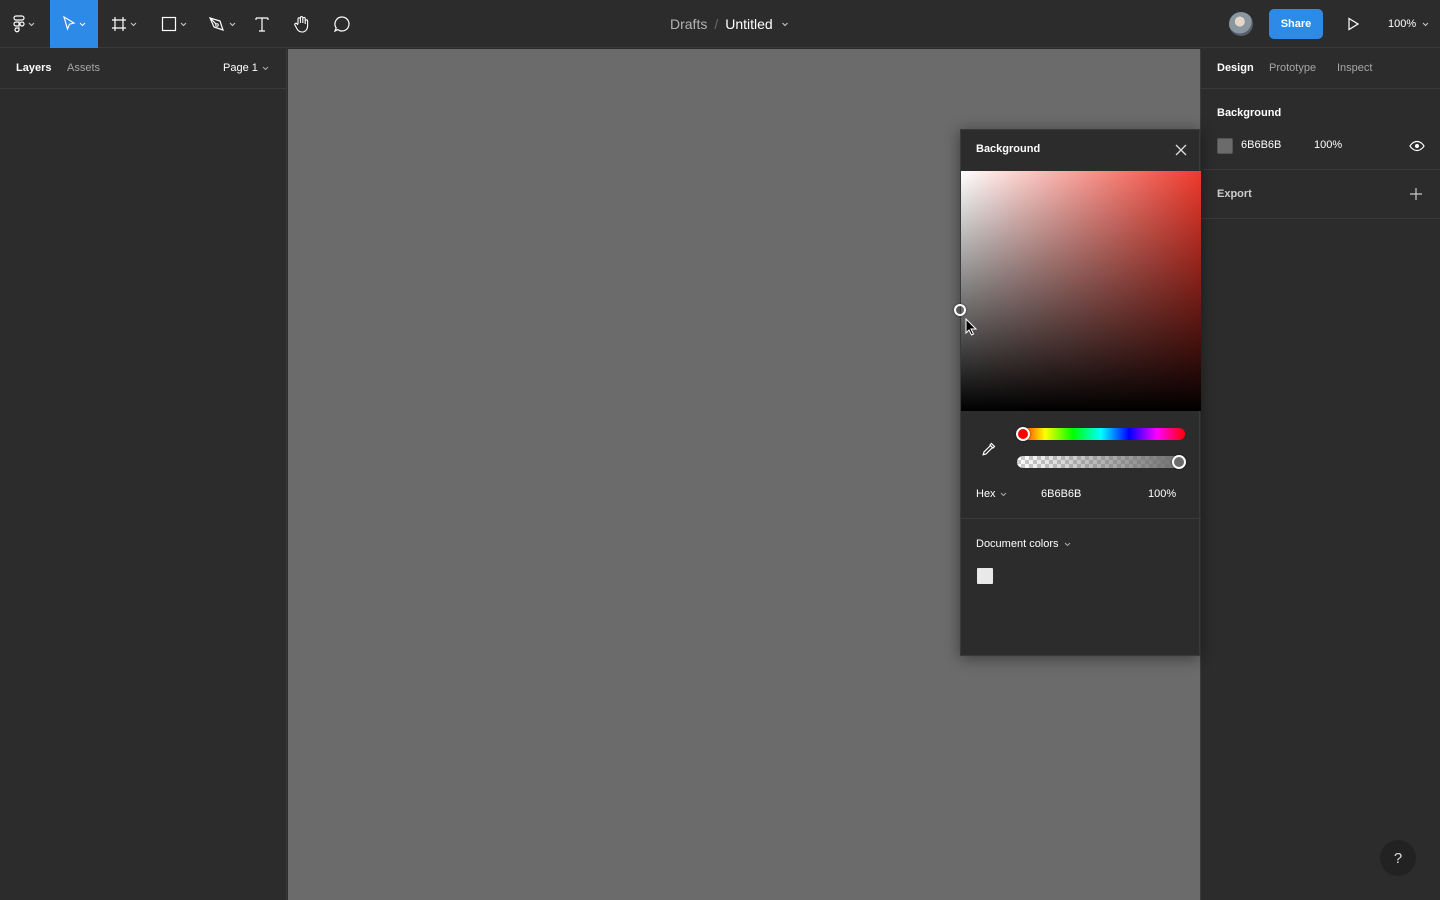 Image resolution: width=1440 pixels, height=900 pixels. Describe the element at coordinates (240, 68) in the screenshot. I see `page-label: Page 1` at that location.